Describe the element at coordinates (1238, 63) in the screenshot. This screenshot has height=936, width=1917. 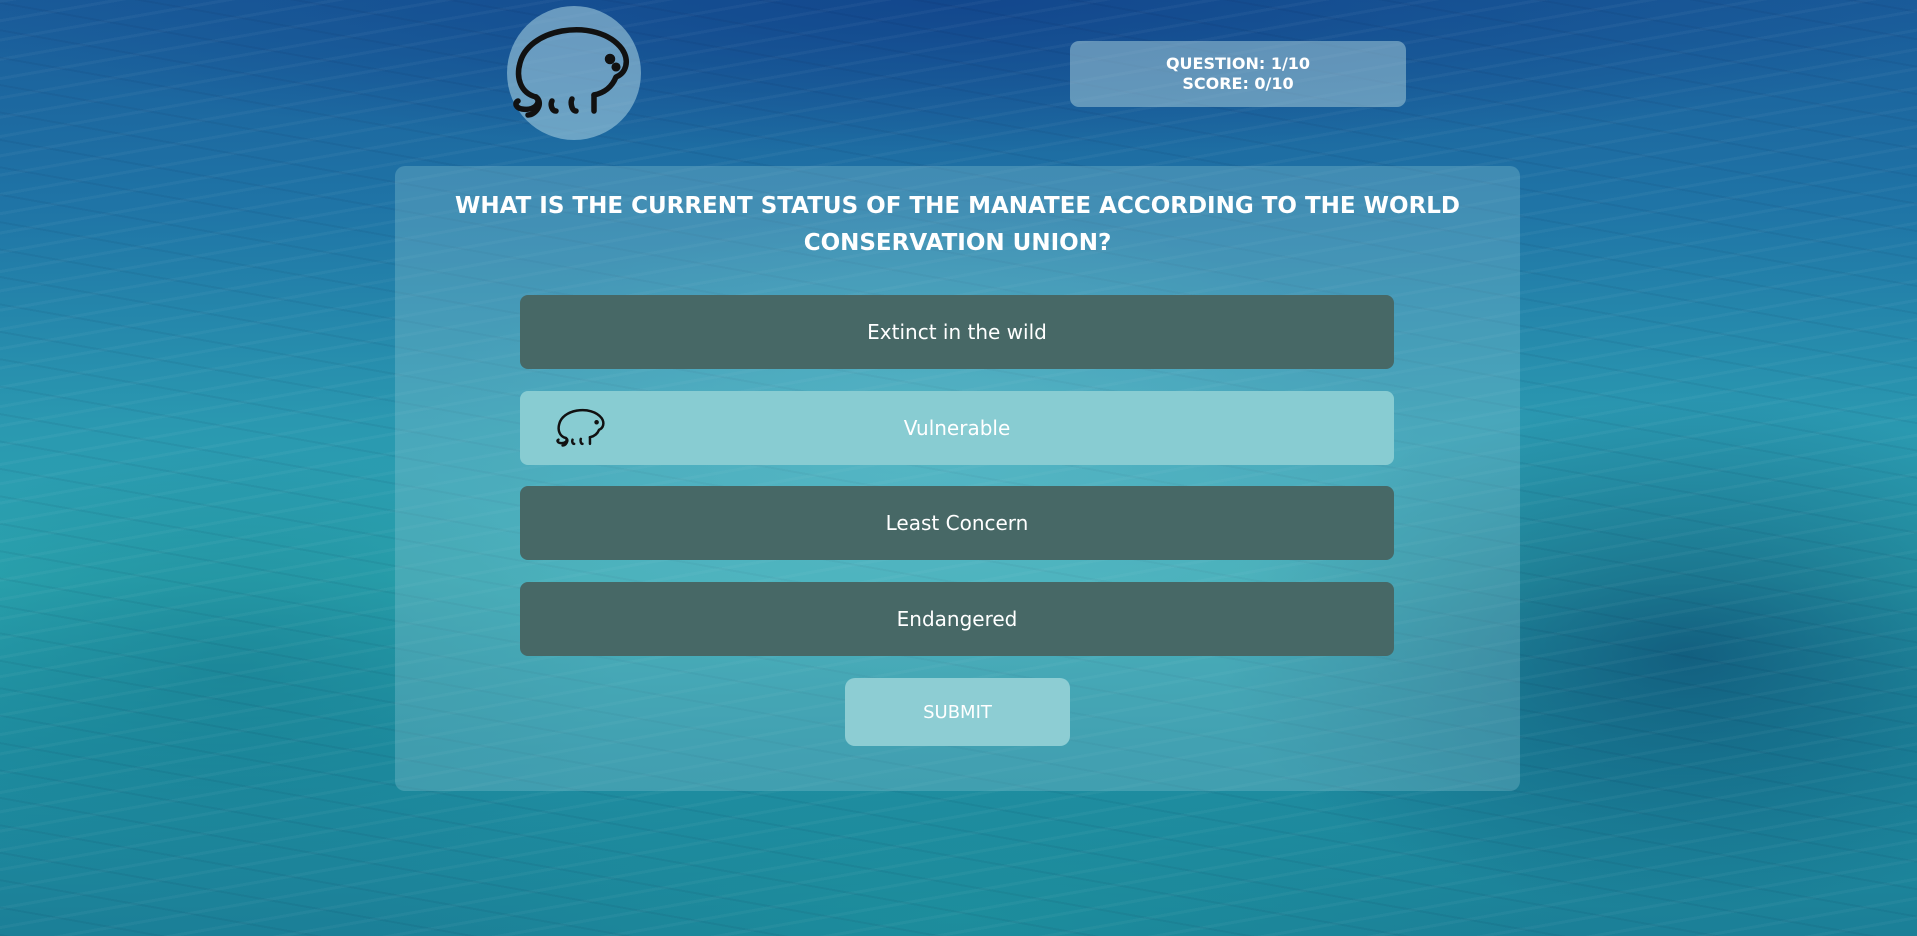
I see `question-counter: QUESTION: 1/10` at that location.